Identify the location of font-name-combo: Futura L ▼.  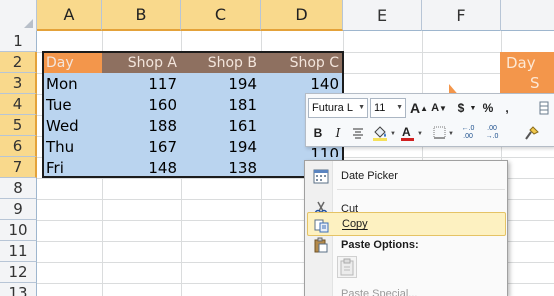
(338, 108).